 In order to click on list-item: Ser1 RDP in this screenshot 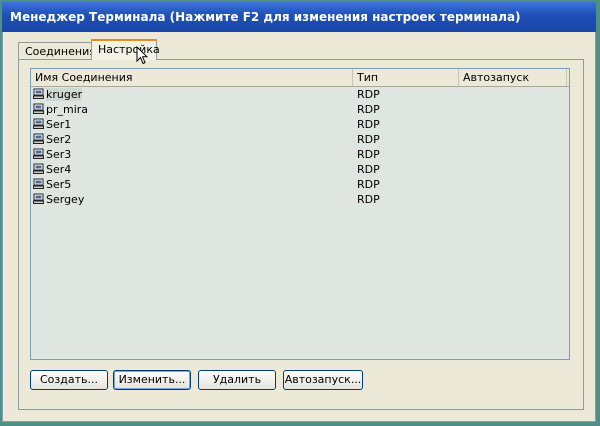, I will do `click(300, 124)`.